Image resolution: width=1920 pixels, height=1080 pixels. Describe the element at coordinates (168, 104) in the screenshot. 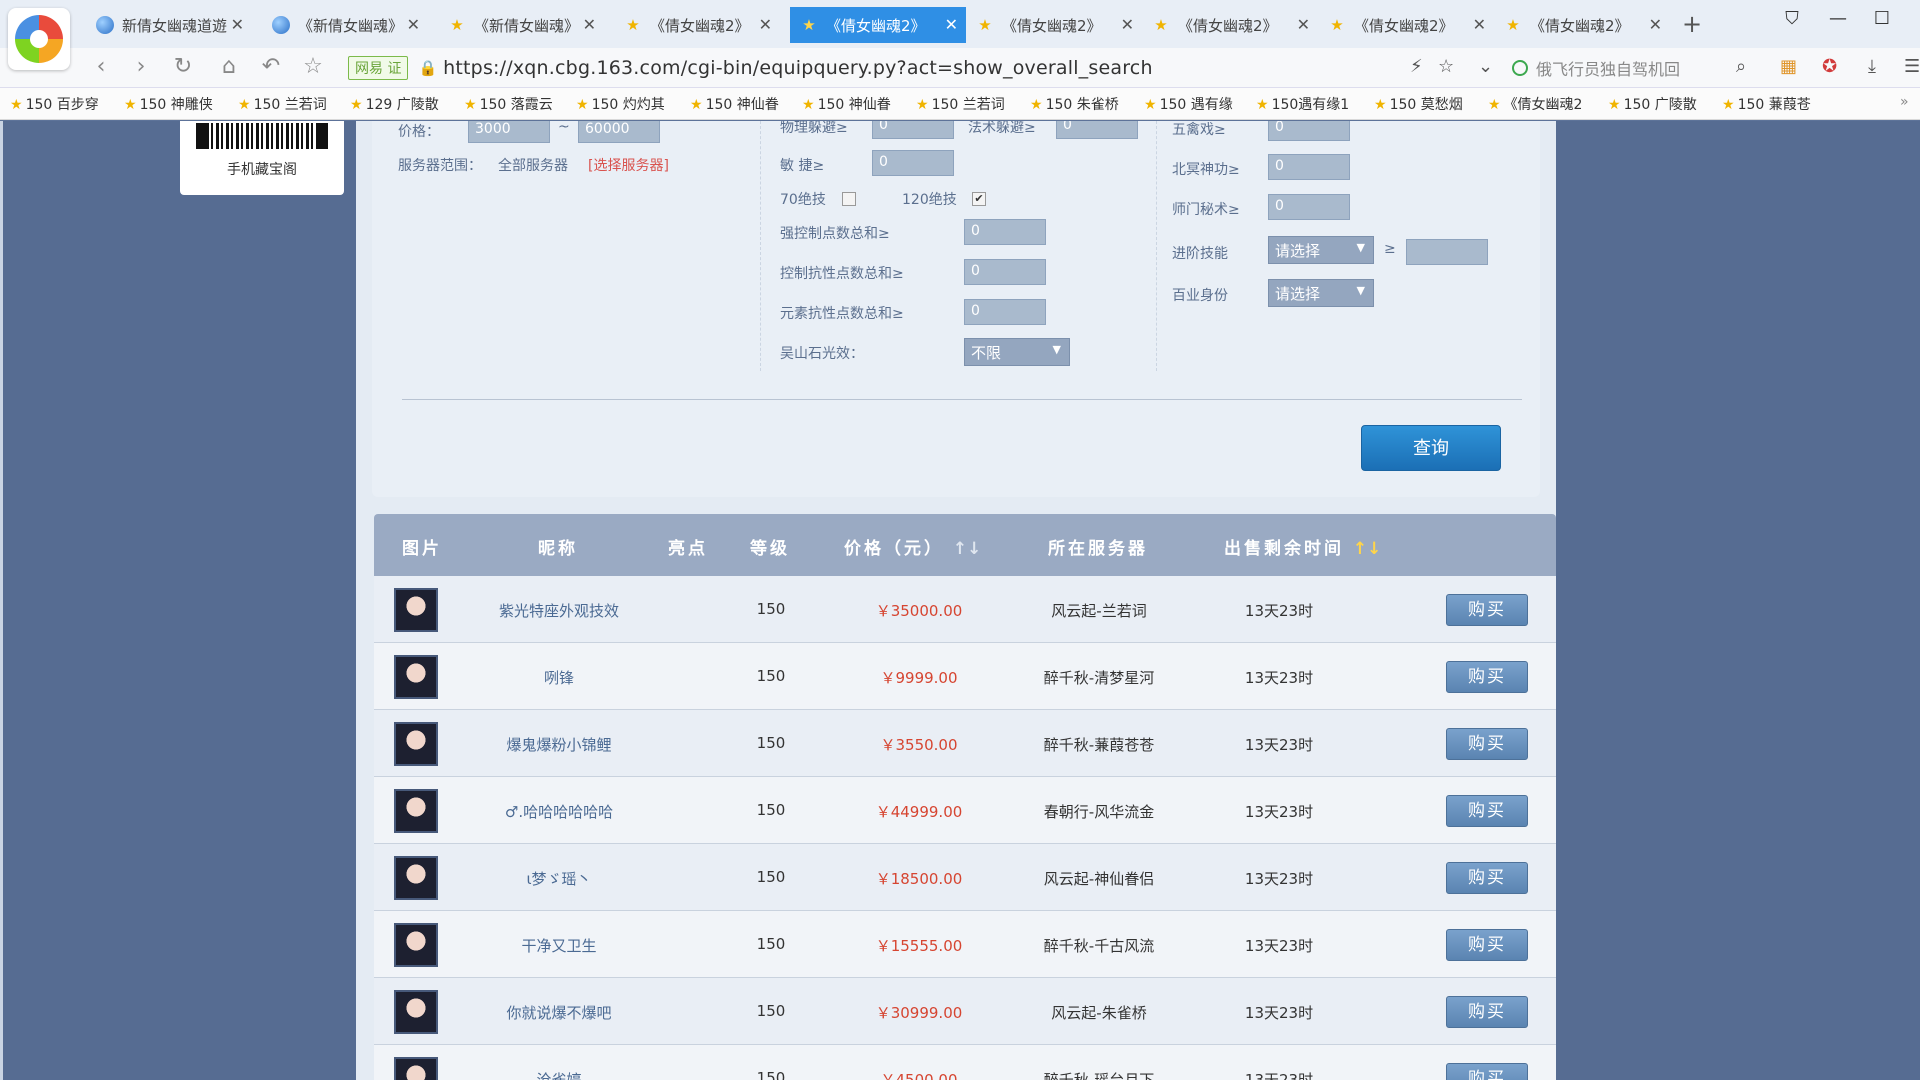

I see `bookmark-item: ★ 150 神雕侠` at that location.